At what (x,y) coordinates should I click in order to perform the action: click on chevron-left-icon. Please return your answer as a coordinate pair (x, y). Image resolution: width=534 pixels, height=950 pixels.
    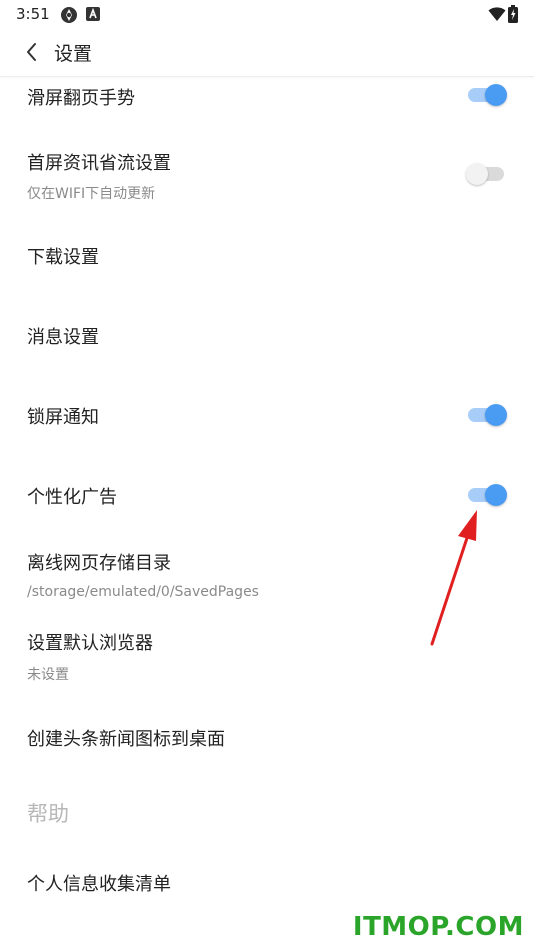
    Looking at the image, I should click on (31, 52).